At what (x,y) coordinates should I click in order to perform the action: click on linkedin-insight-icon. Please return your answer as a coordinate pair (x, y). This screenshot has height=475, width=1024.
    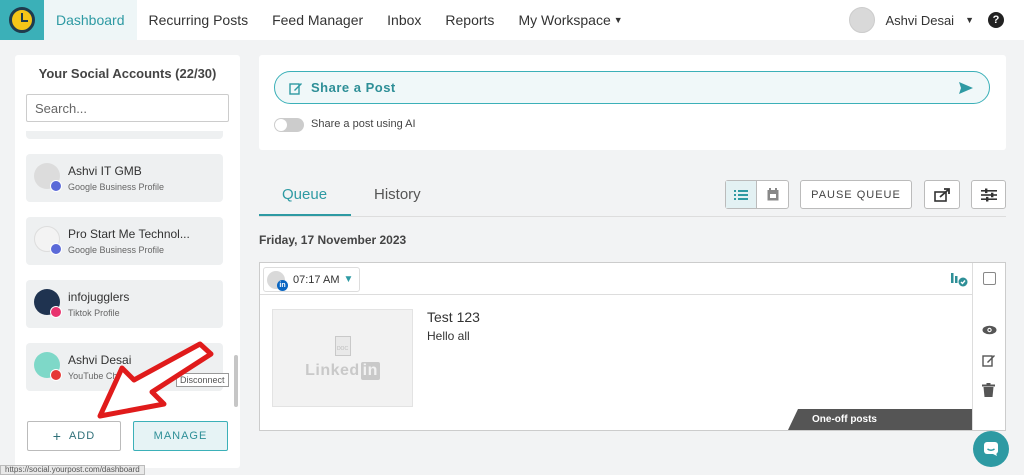
    Looking at the image, I should click on (959, 279).